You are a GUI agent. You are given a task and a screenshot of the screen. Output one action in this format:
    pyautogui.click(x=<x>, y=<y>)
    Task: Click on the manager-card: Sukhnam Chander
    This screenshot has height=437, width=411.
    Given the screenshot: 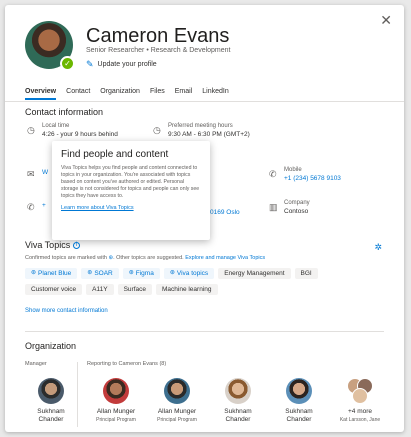 What is the action you would take?
    pyautogui.click(x=51, y=401)
    